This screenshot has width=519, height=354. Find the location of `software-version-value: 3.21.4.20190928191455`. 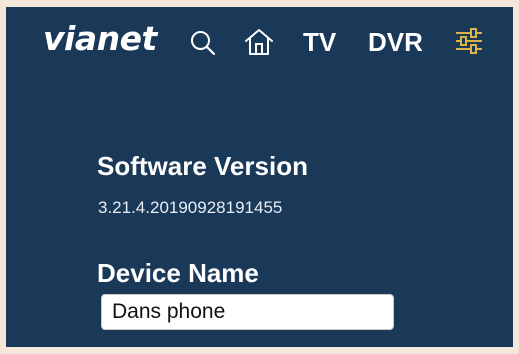

software-version-value: 3.21.4.20190928191455 is located at coordinates (190, 207).